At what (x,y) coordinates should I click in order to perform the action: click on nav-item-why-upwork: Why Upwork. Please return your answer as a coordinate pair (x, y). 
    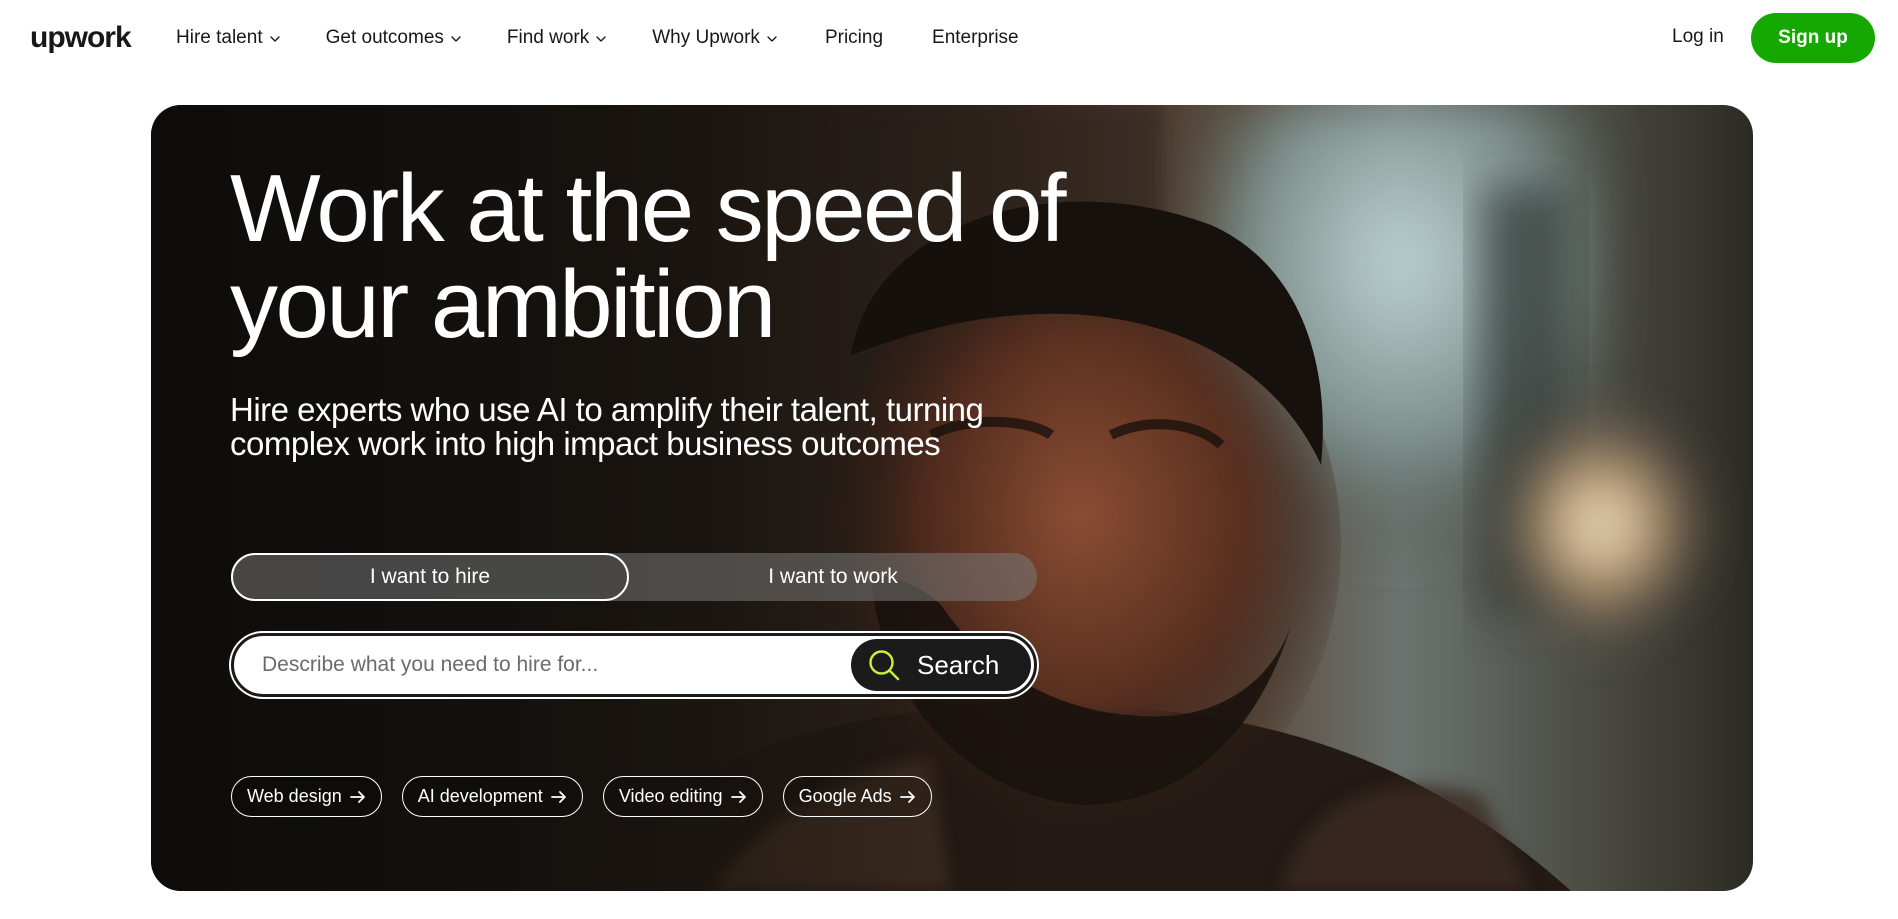
    Looking at the image, I should click on (715, 38).